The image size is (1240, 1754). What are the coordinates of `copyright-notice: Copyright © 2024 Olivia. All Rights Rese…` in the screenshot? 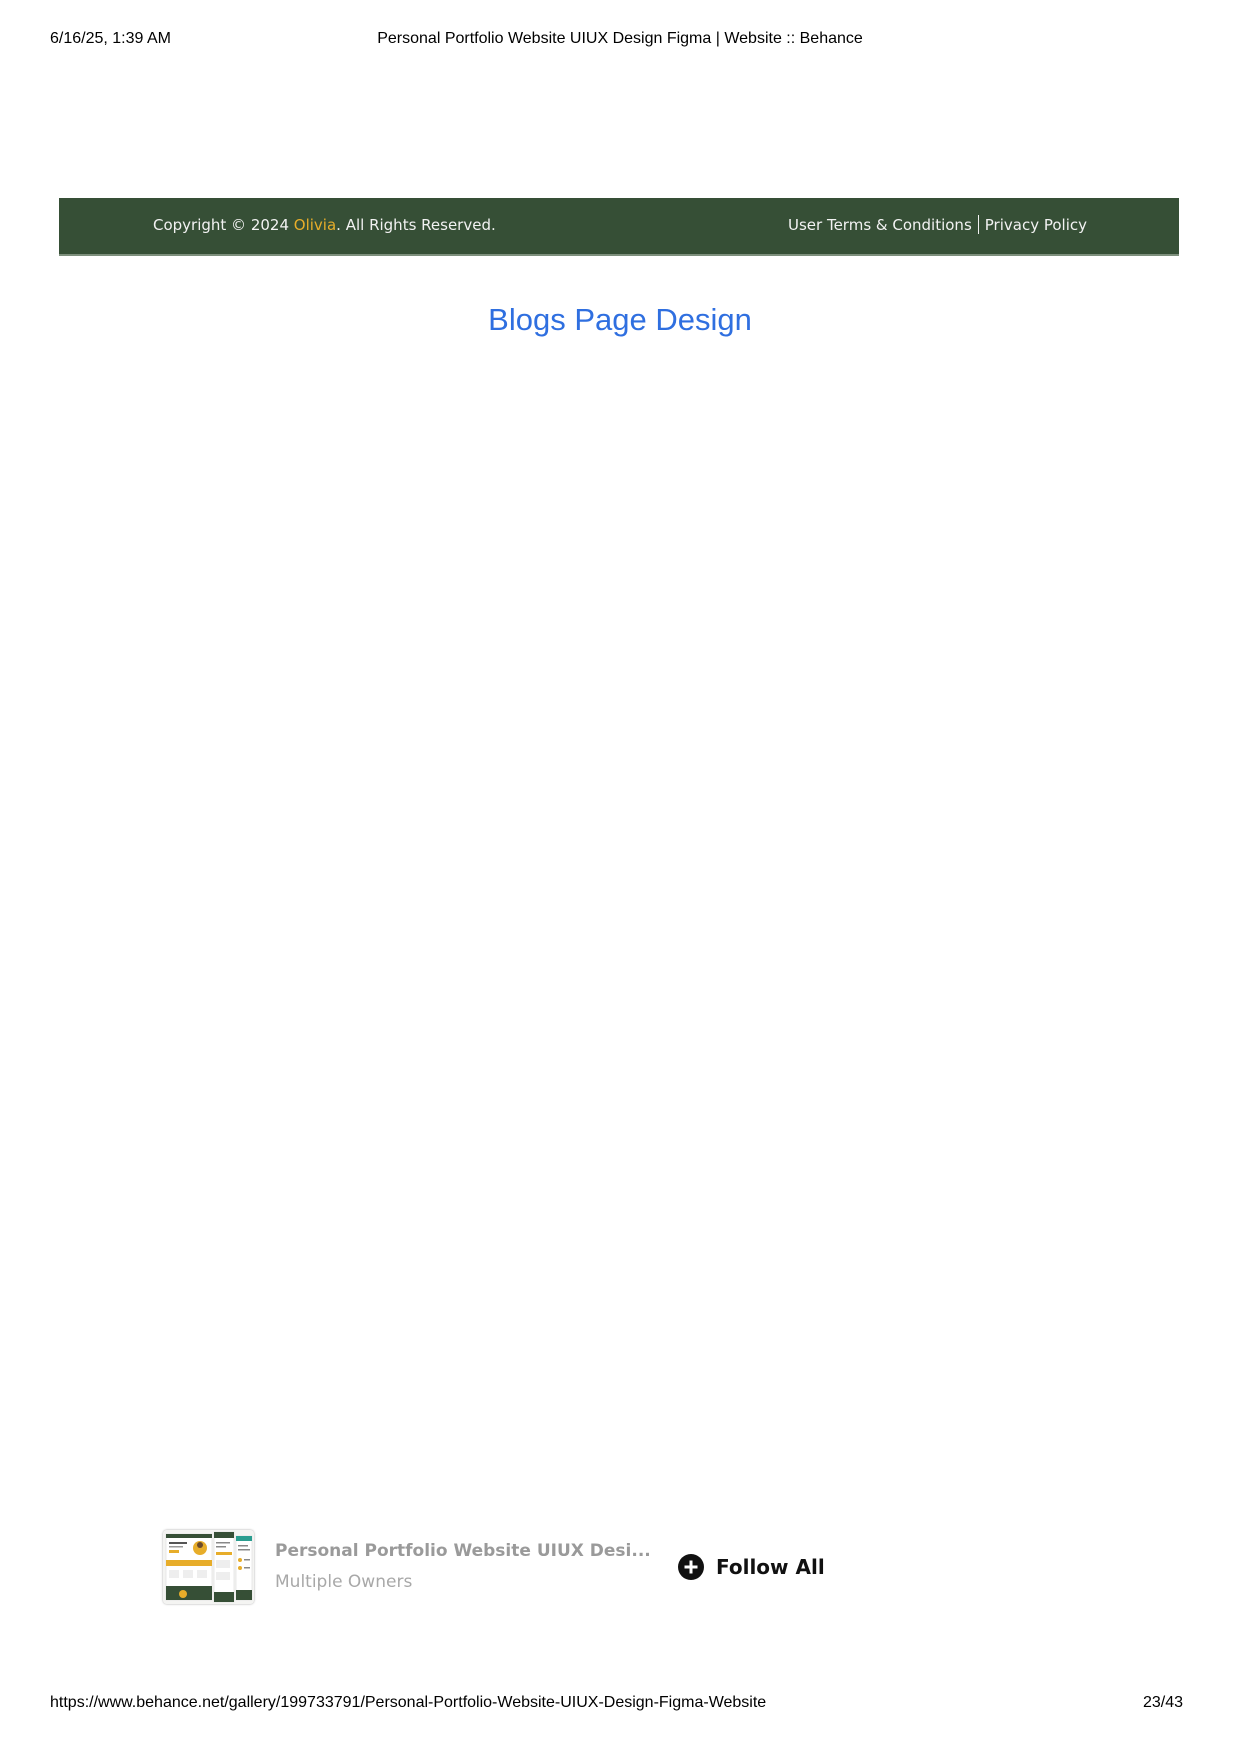 It's located at (324, 225).